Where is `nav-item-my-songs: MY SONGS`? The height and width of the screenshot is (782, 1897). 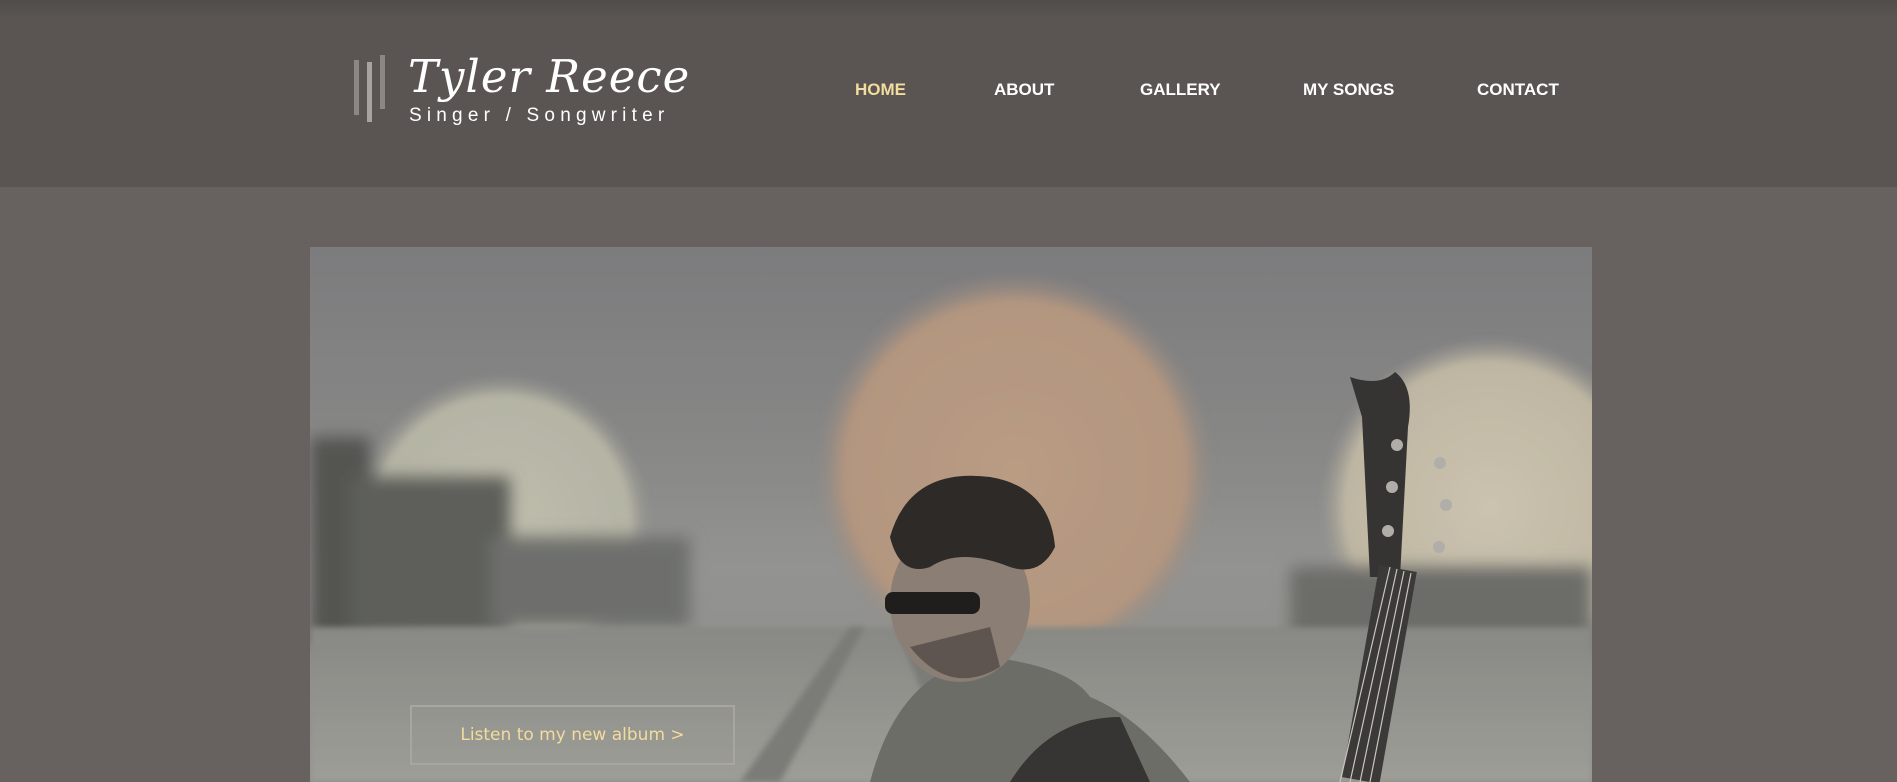 nav-item-my-songs: MY SONGS is located at coordinates (1348, 90).